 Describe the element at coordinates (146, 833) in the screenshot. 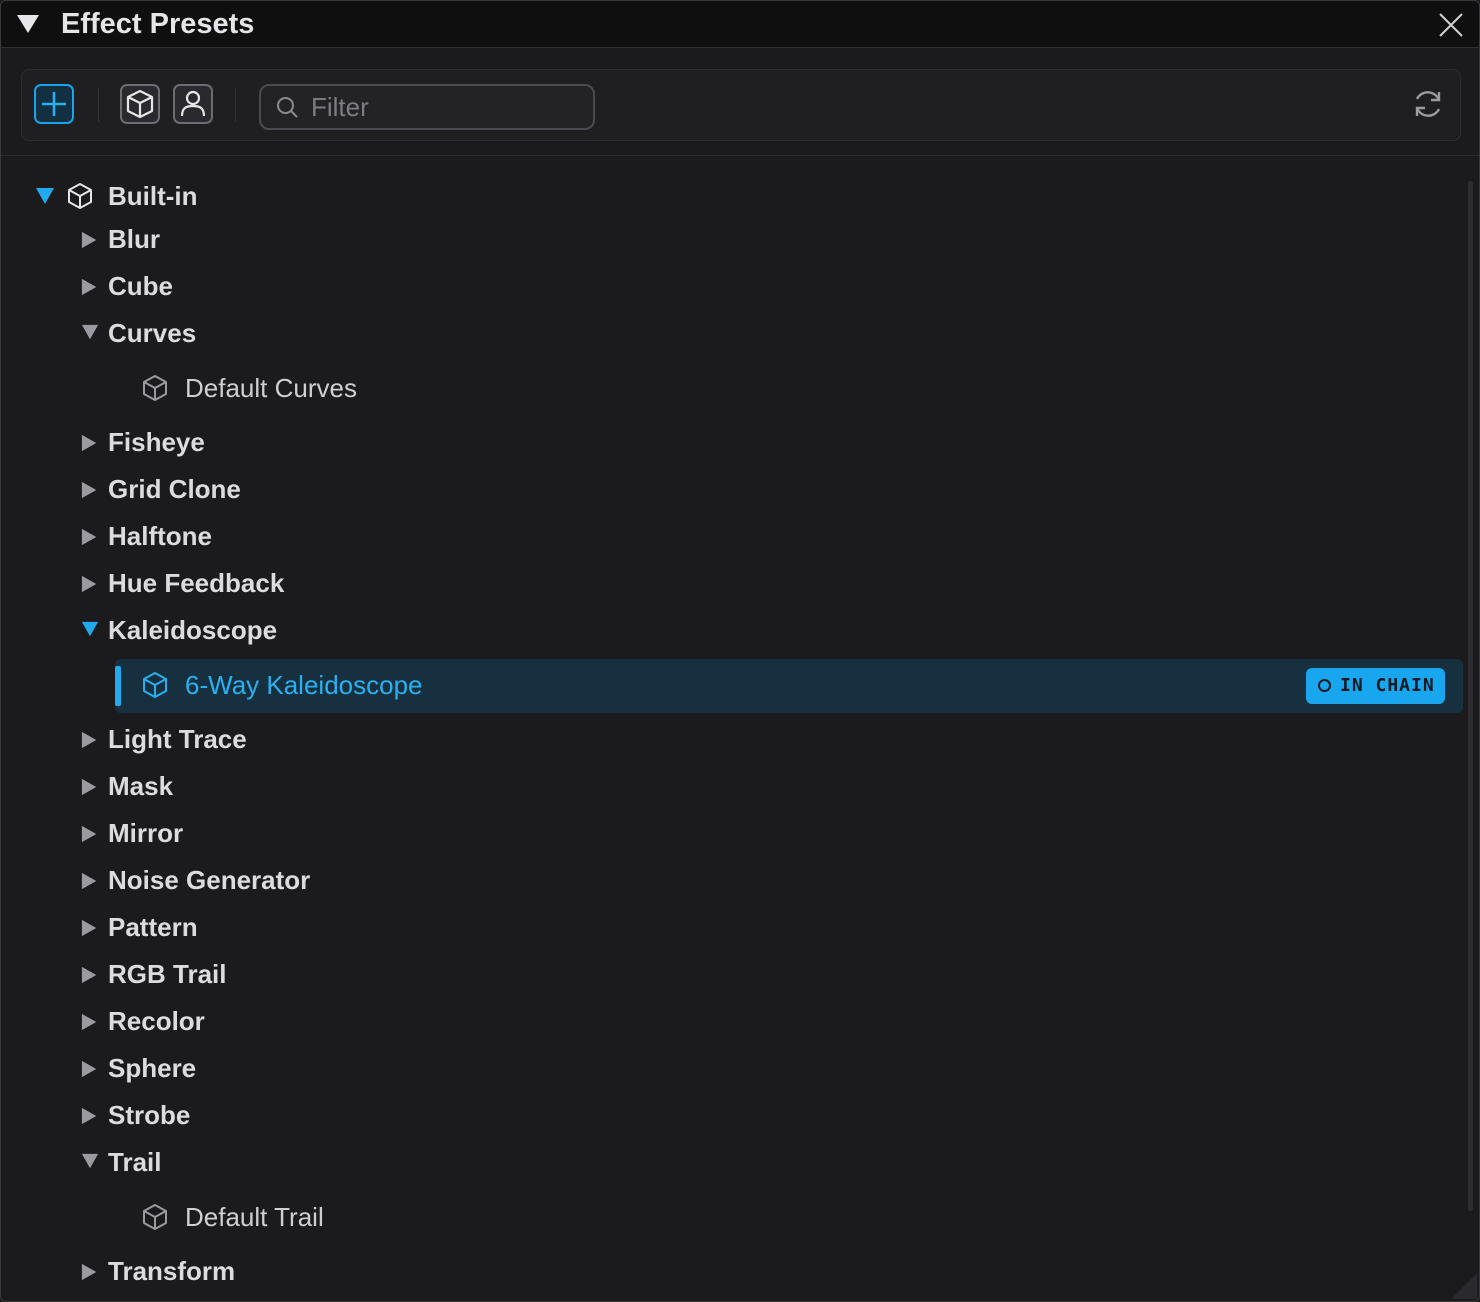

I see `tree-folder-label: Mirror` at that location.